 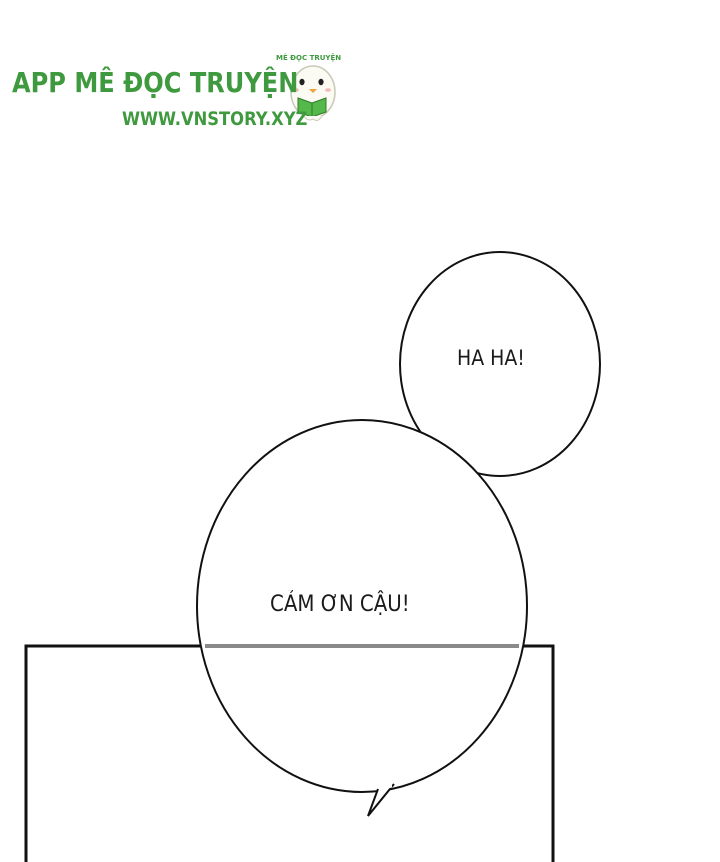 I want to click on speech-bubble-large-text: CẢM ƠN CẬU!, so click(x=340, y=604).